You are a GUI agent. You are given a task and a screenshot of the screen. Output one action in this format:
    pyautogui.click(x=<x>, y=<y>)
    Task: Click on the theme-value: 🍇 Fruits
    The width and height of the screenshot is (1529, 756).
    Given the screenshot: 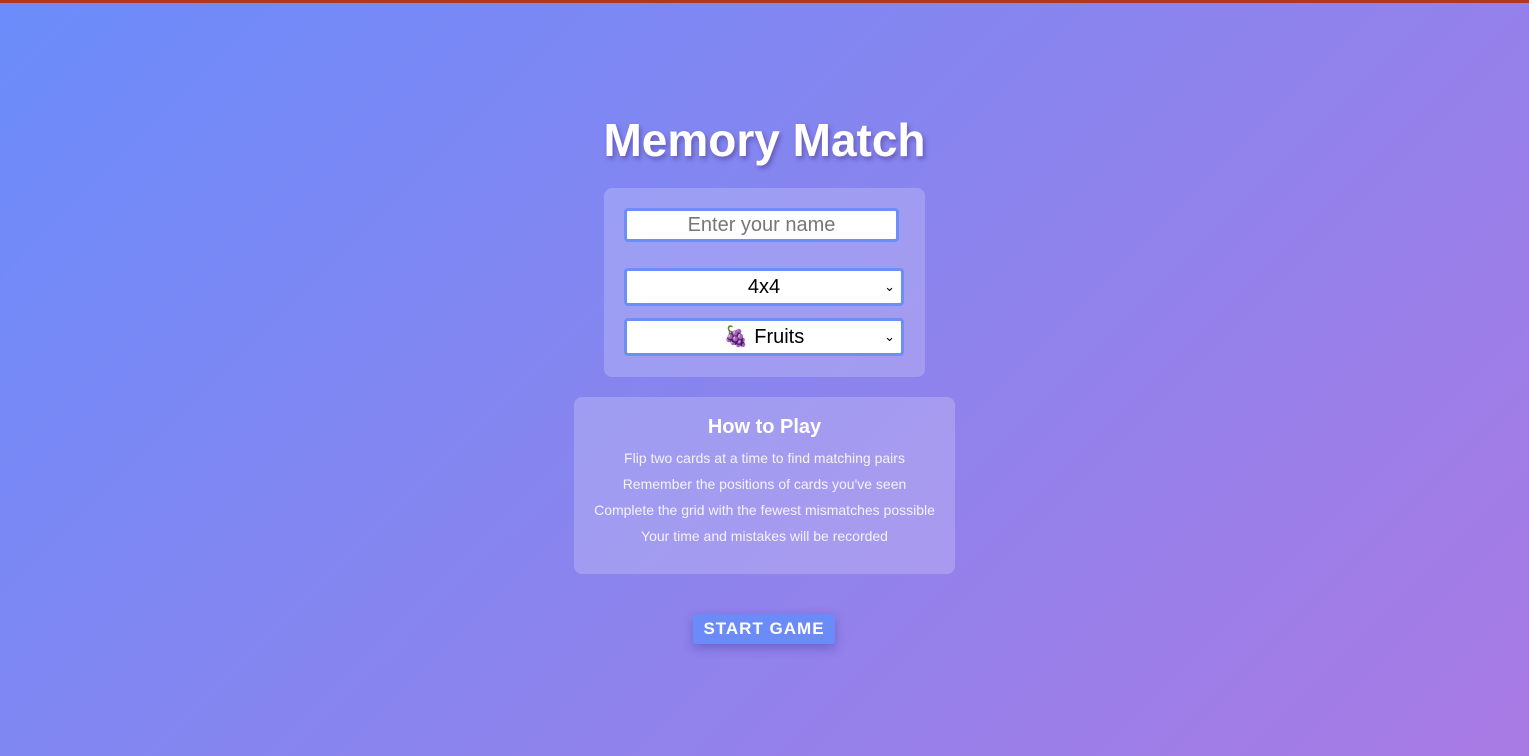 What is the action you would take?
    pyautogui.click(x=764, y=337)
    